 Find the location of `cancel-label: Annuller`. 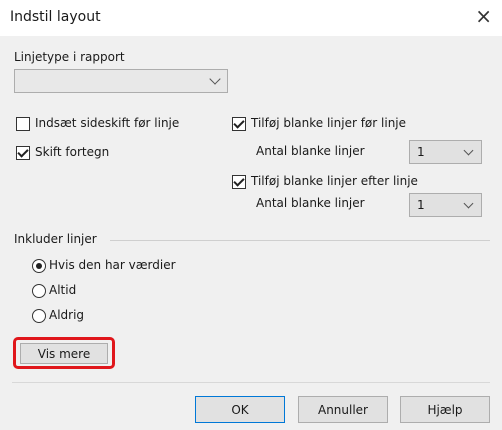

cancel-label: Annuller is located at coordinates (342, 410).